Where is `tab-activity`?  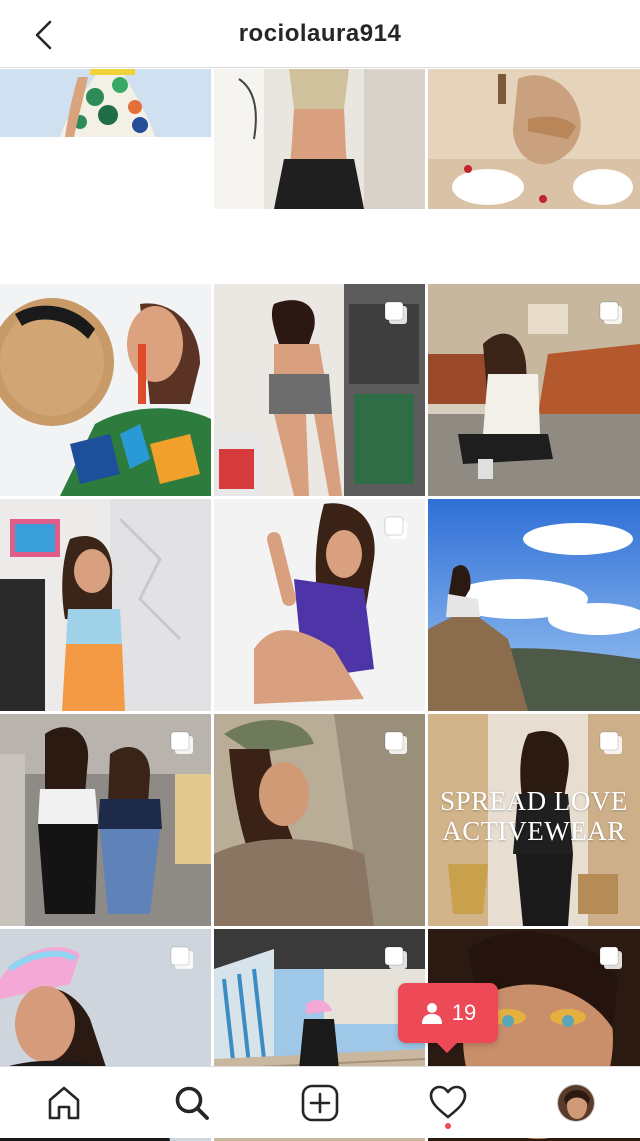 tab-activity is located at coordinates (448, 1103).